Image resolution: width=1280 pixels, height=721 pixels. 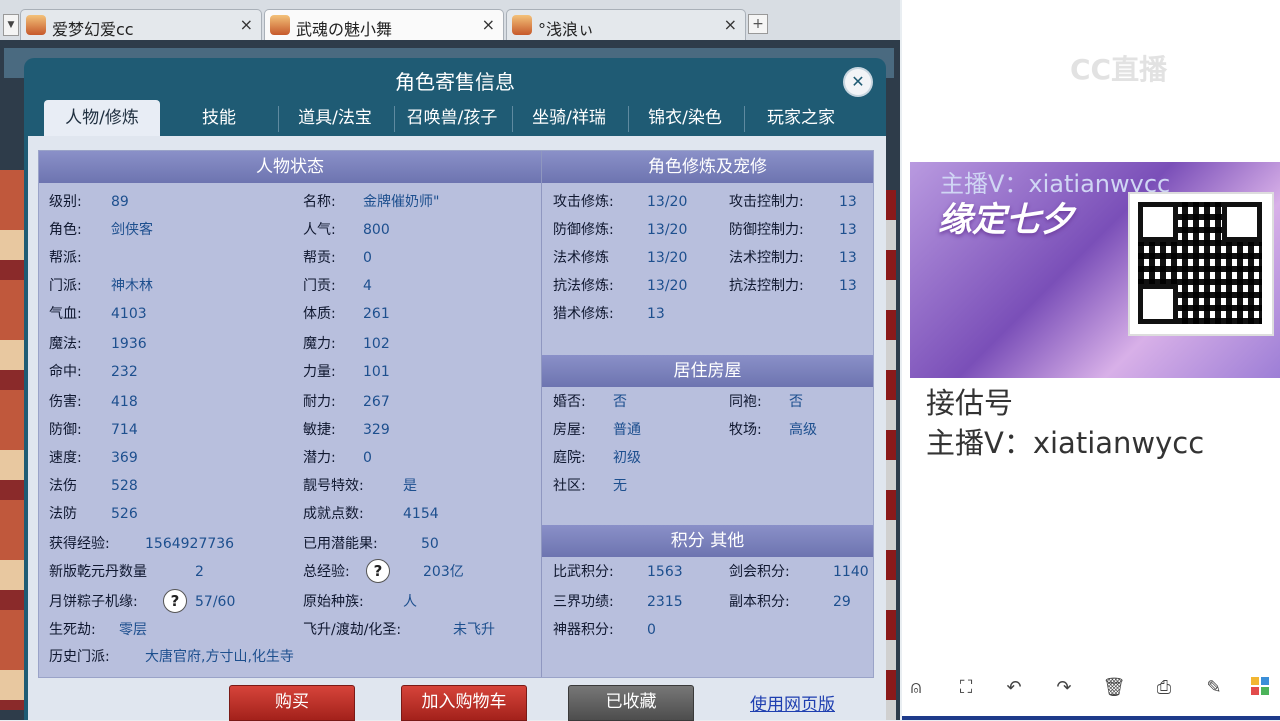 I want to click on status-label: 帮派:, so click(x=65, y=258).